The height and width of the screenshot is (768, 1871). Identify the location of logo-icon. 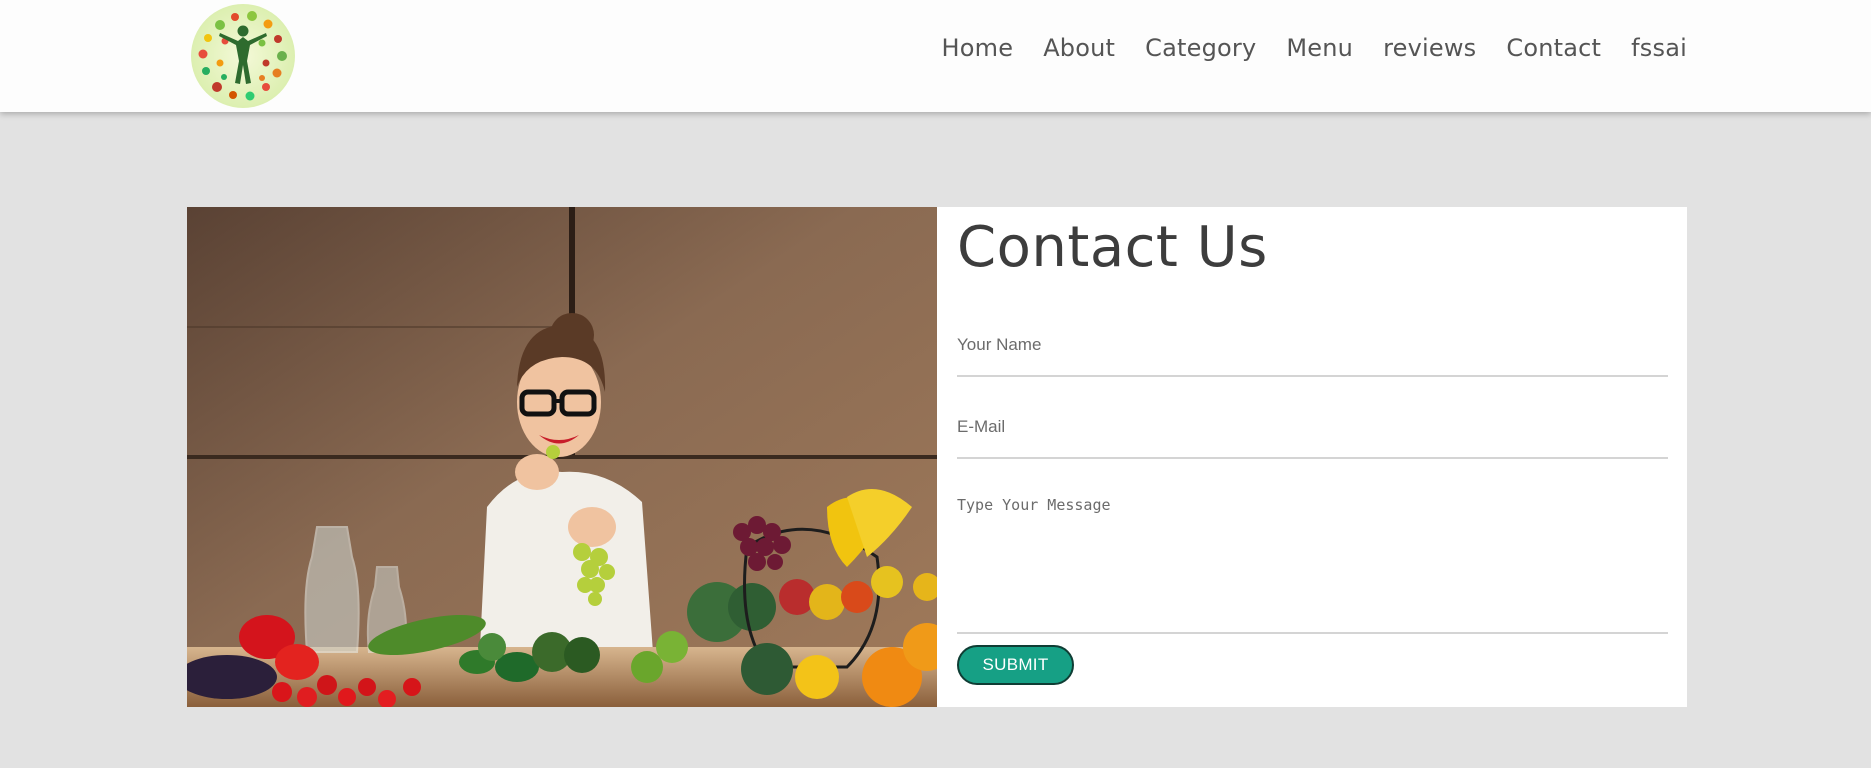
(243, 56).